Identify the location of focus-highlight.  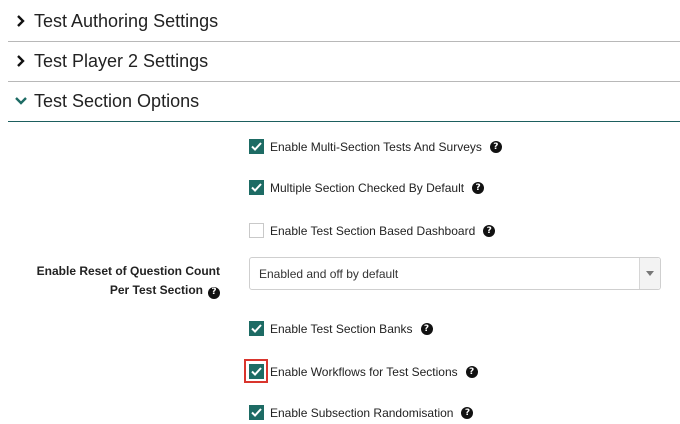
(256, 371).